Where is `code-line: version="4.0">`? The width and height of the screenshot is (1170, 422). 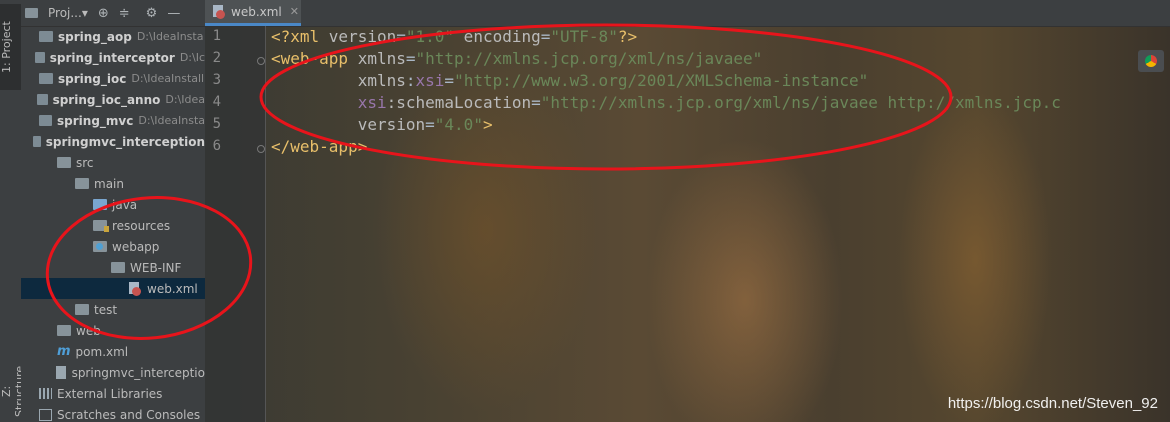 code-line: version="4.0"> is located at coordinates (666, 125).